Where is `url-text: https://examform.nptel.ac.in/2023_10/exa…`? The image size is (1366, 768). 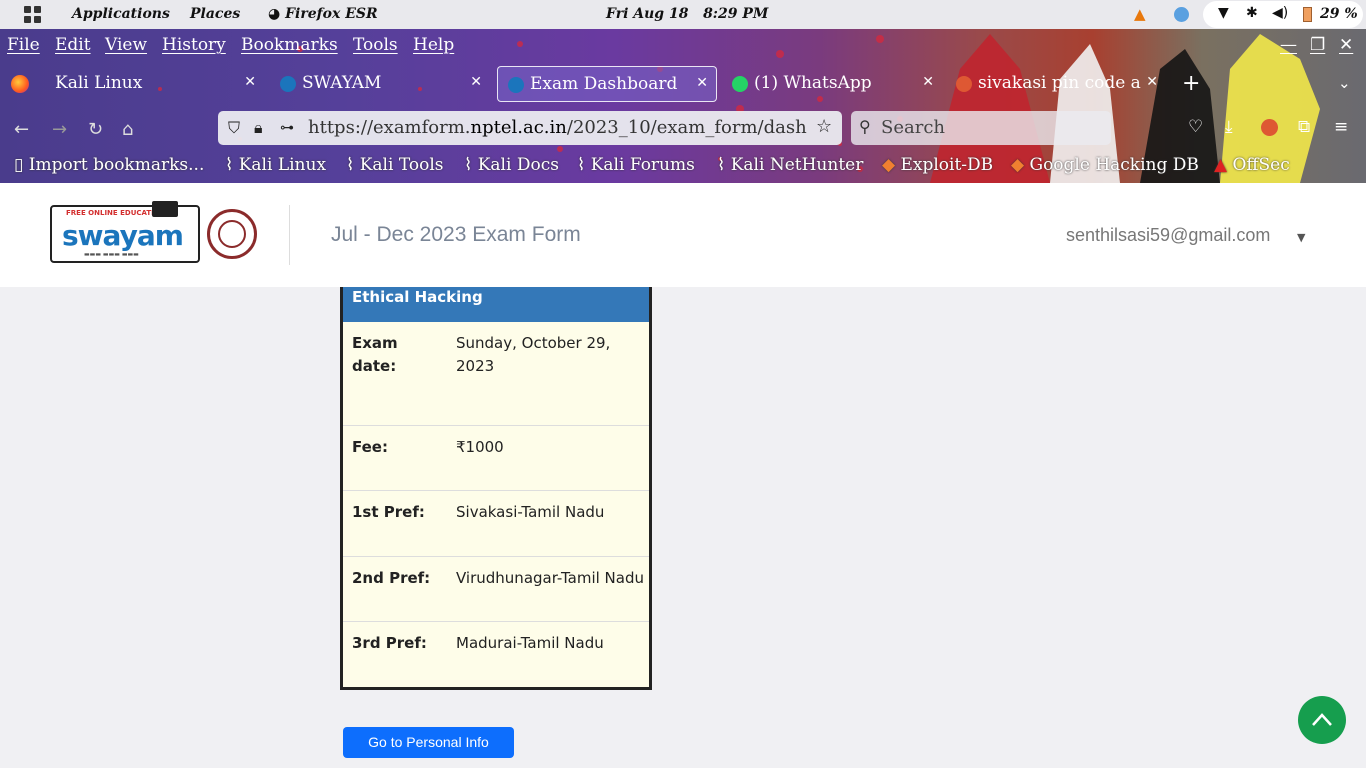
url-text: https://examform.nptel.ac.in/2023_10/exa… is located at coordinates (558, 127).